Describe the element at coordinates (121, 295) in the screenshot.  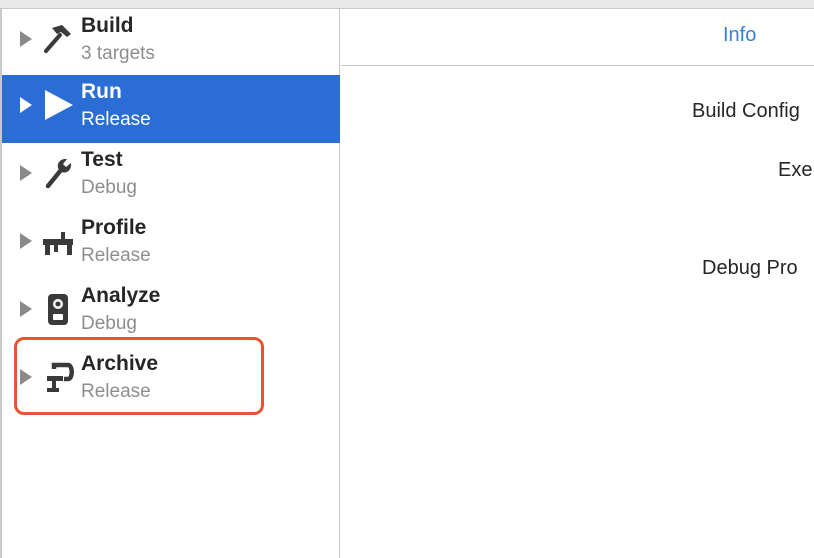
I see `sidebar-item-title: Analyze` at that location.